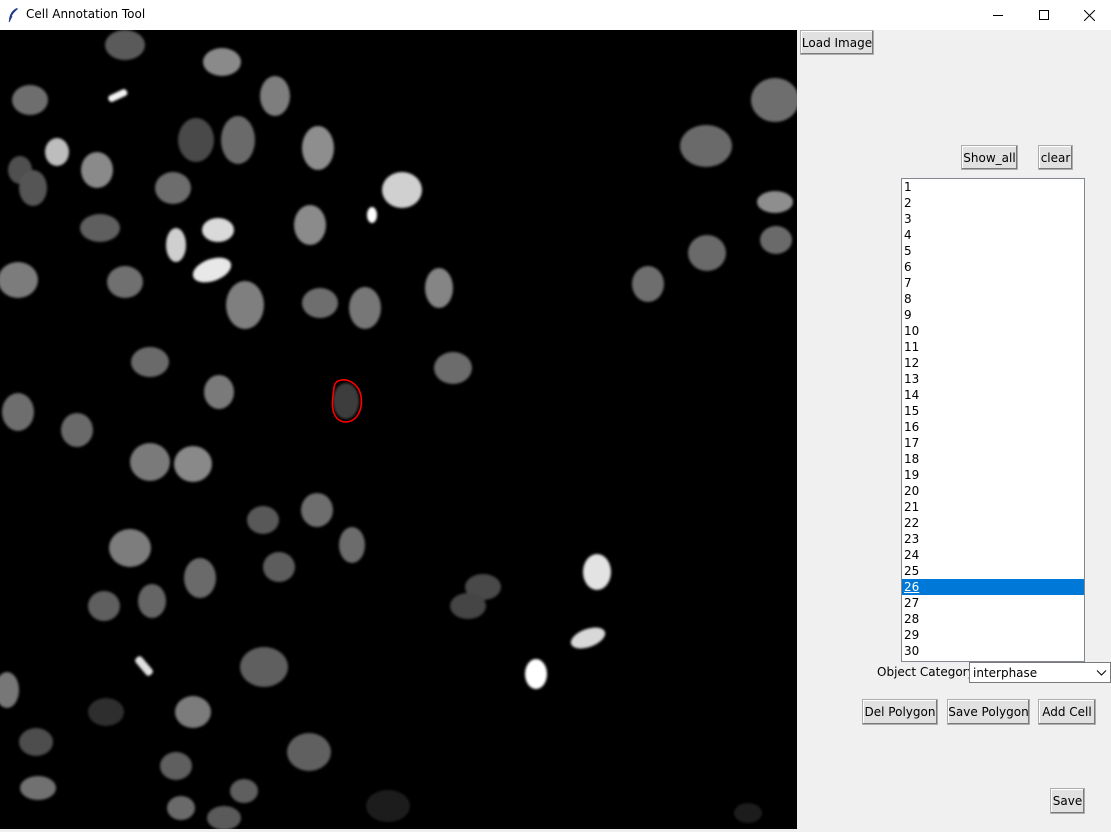 The height and width of the screenshot is (832, 1111). Describe the element at coordinates (993, 267) in the screenshot. I see `list-item: 6` at that location.